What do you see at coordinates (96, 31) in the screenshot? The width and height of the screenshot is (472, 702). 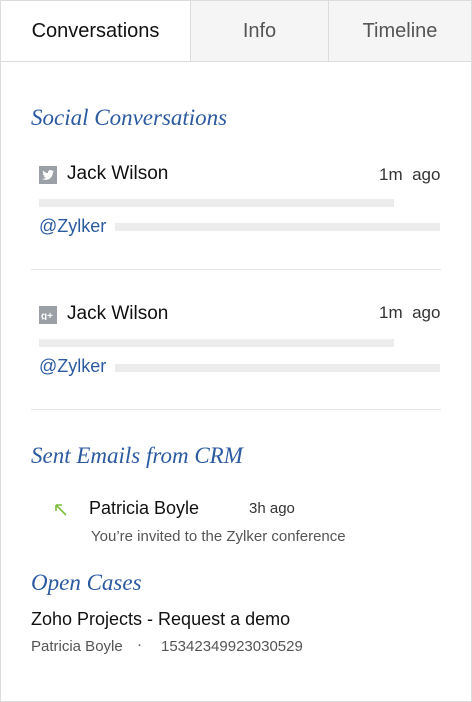 I see `tab-conversations: Conversations` at bounding box center [96, 31].